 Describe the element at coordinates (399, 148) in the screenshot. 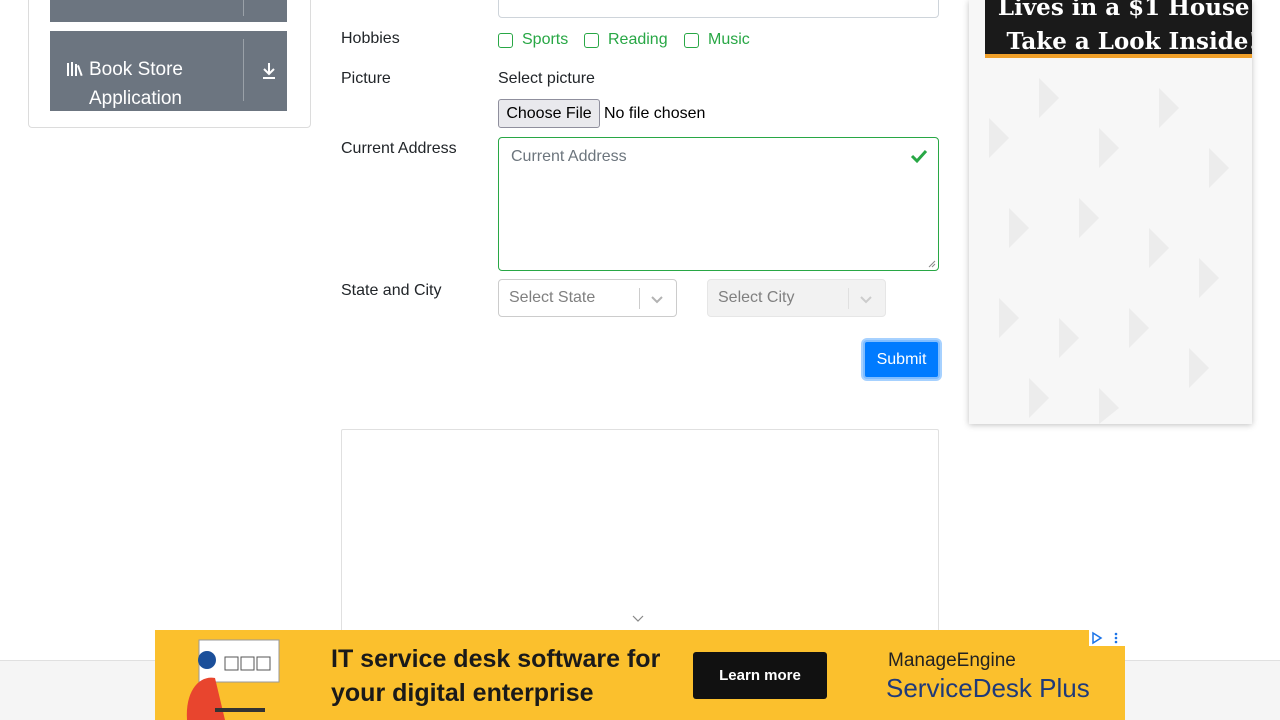

I see `current-address-label: Current Address` at that location.